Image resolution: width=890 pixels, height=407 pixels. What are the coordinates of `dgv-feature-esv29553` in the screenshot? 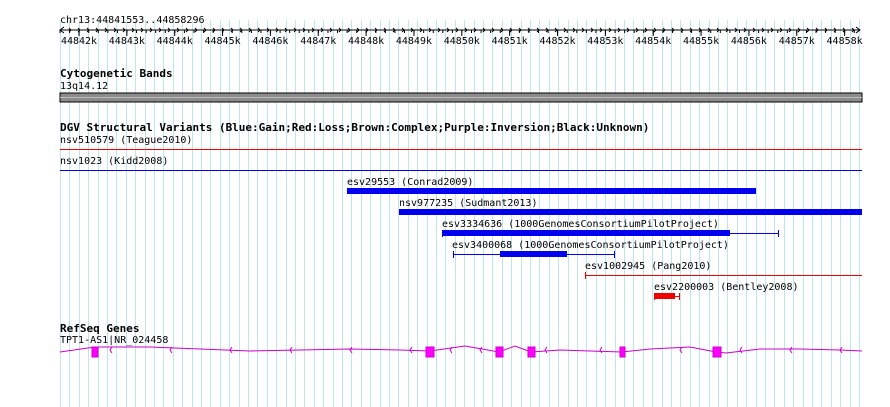 It's located at (551, 191).